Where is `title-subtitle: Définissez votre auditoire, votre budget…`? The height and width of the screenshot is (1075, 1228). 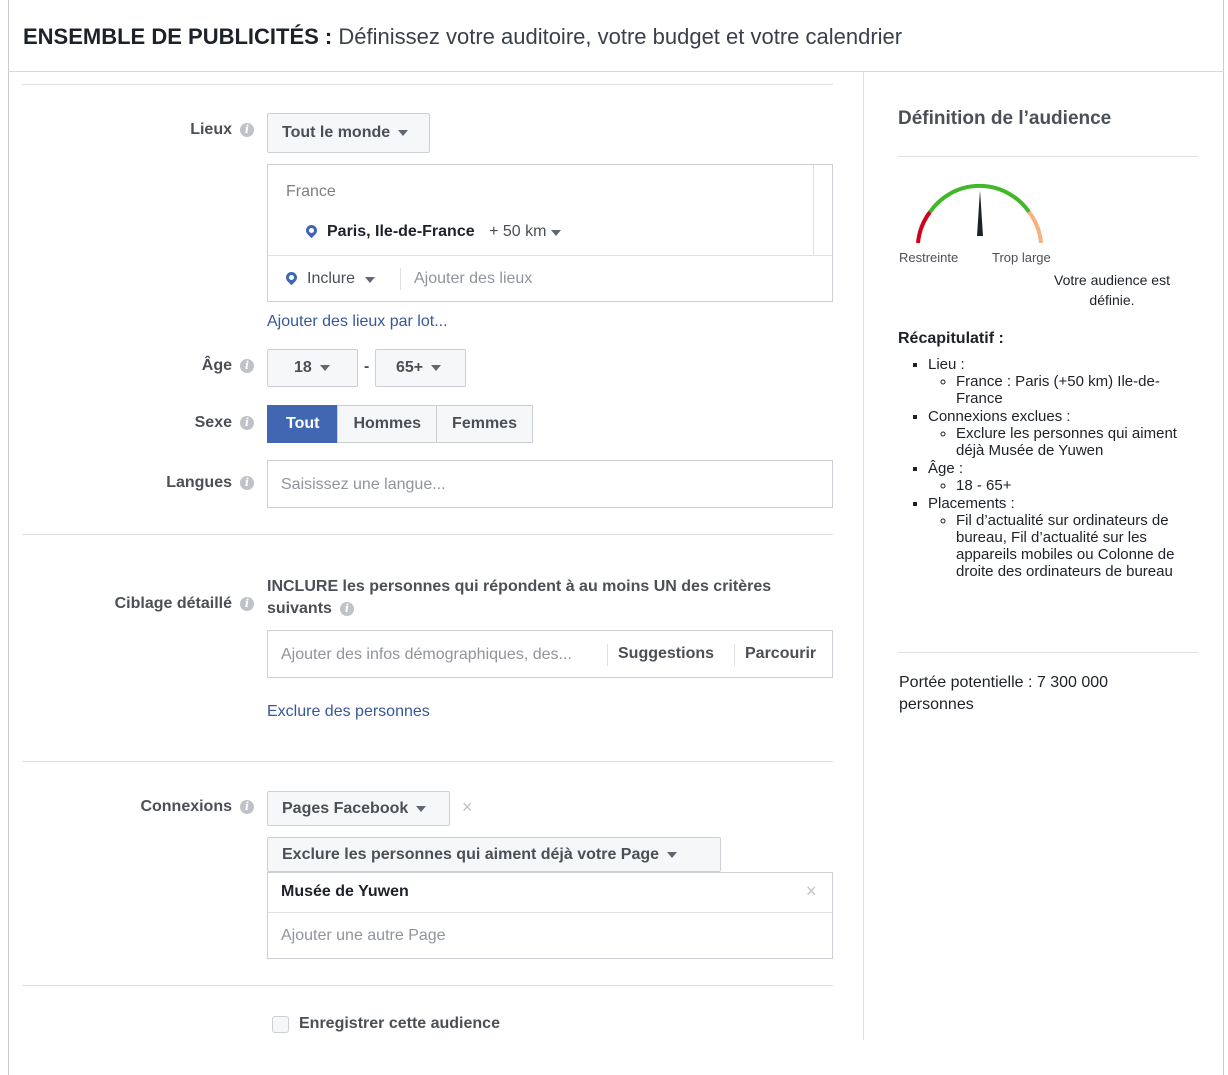
title-subtitle: Définissez votre auditoire, votre budget… is located at coordinates (620, 36).